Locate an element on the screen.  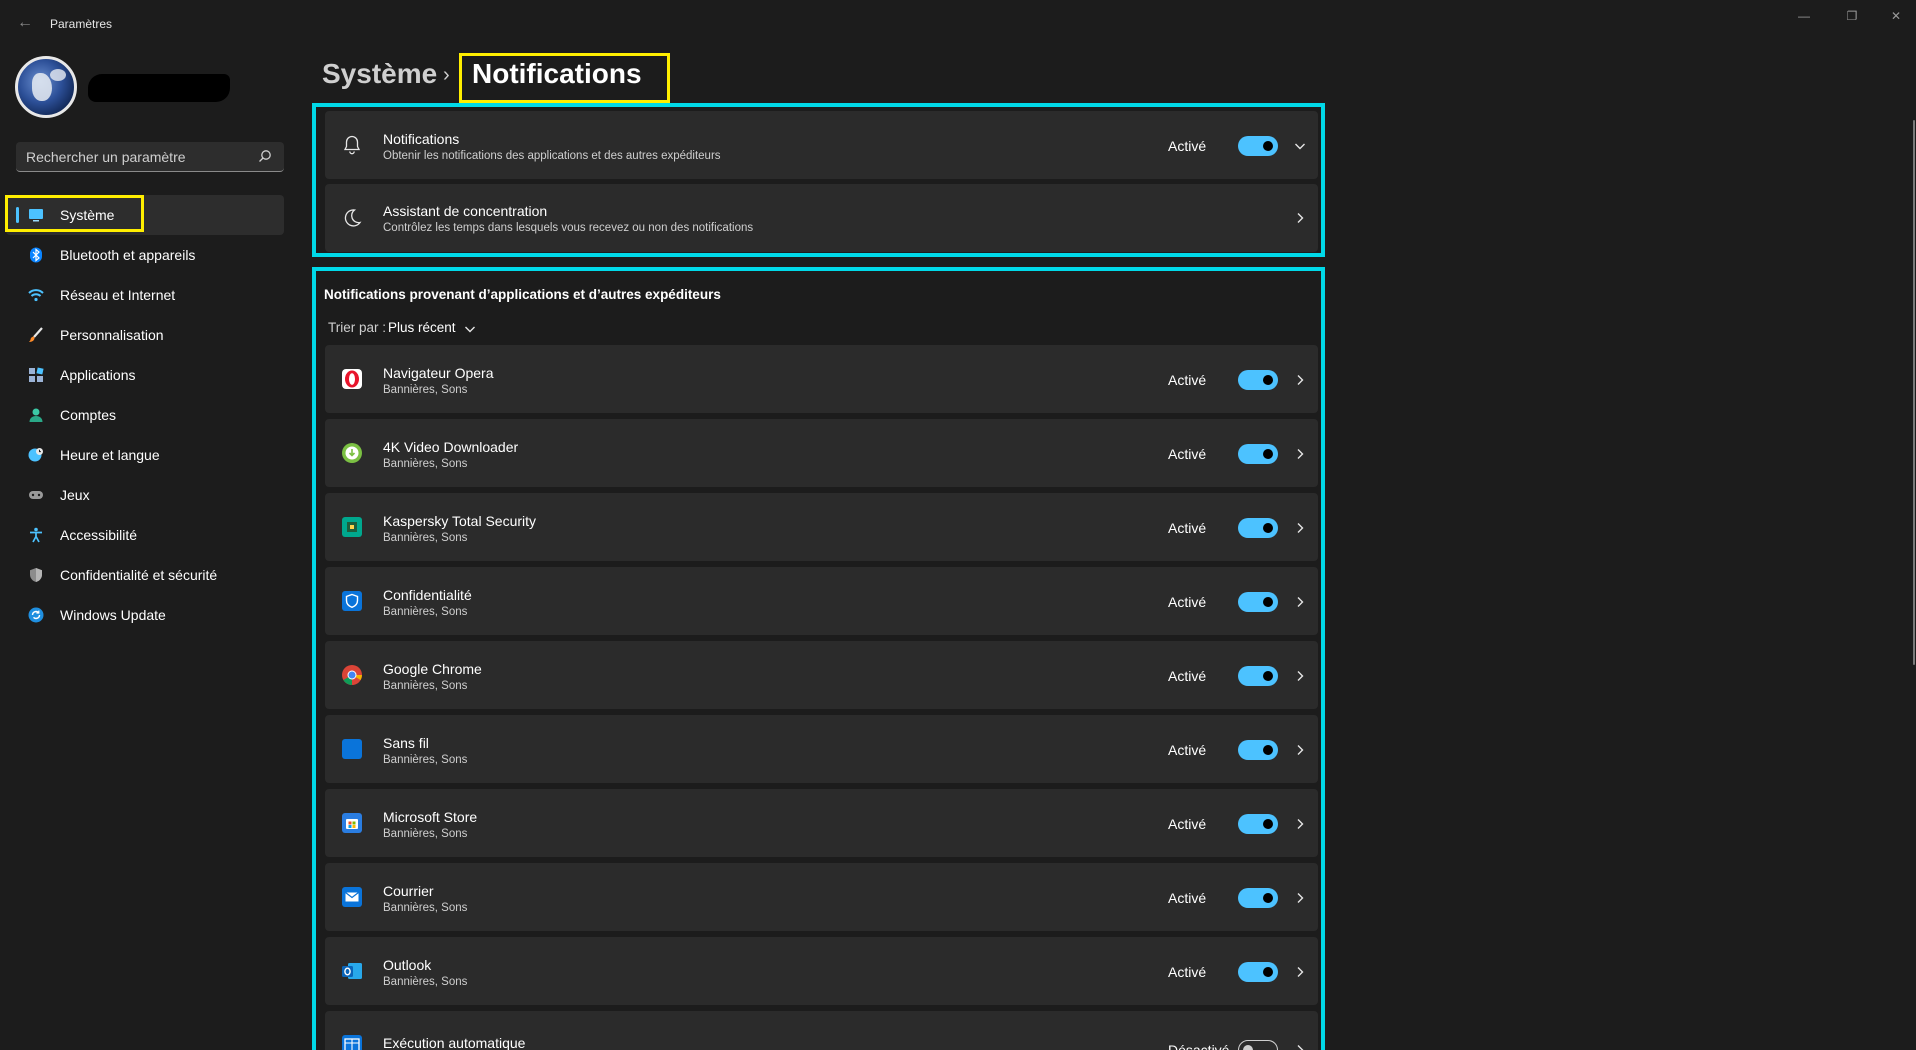
card-title: Assistant de concentration is located at coordinates (465, 211).